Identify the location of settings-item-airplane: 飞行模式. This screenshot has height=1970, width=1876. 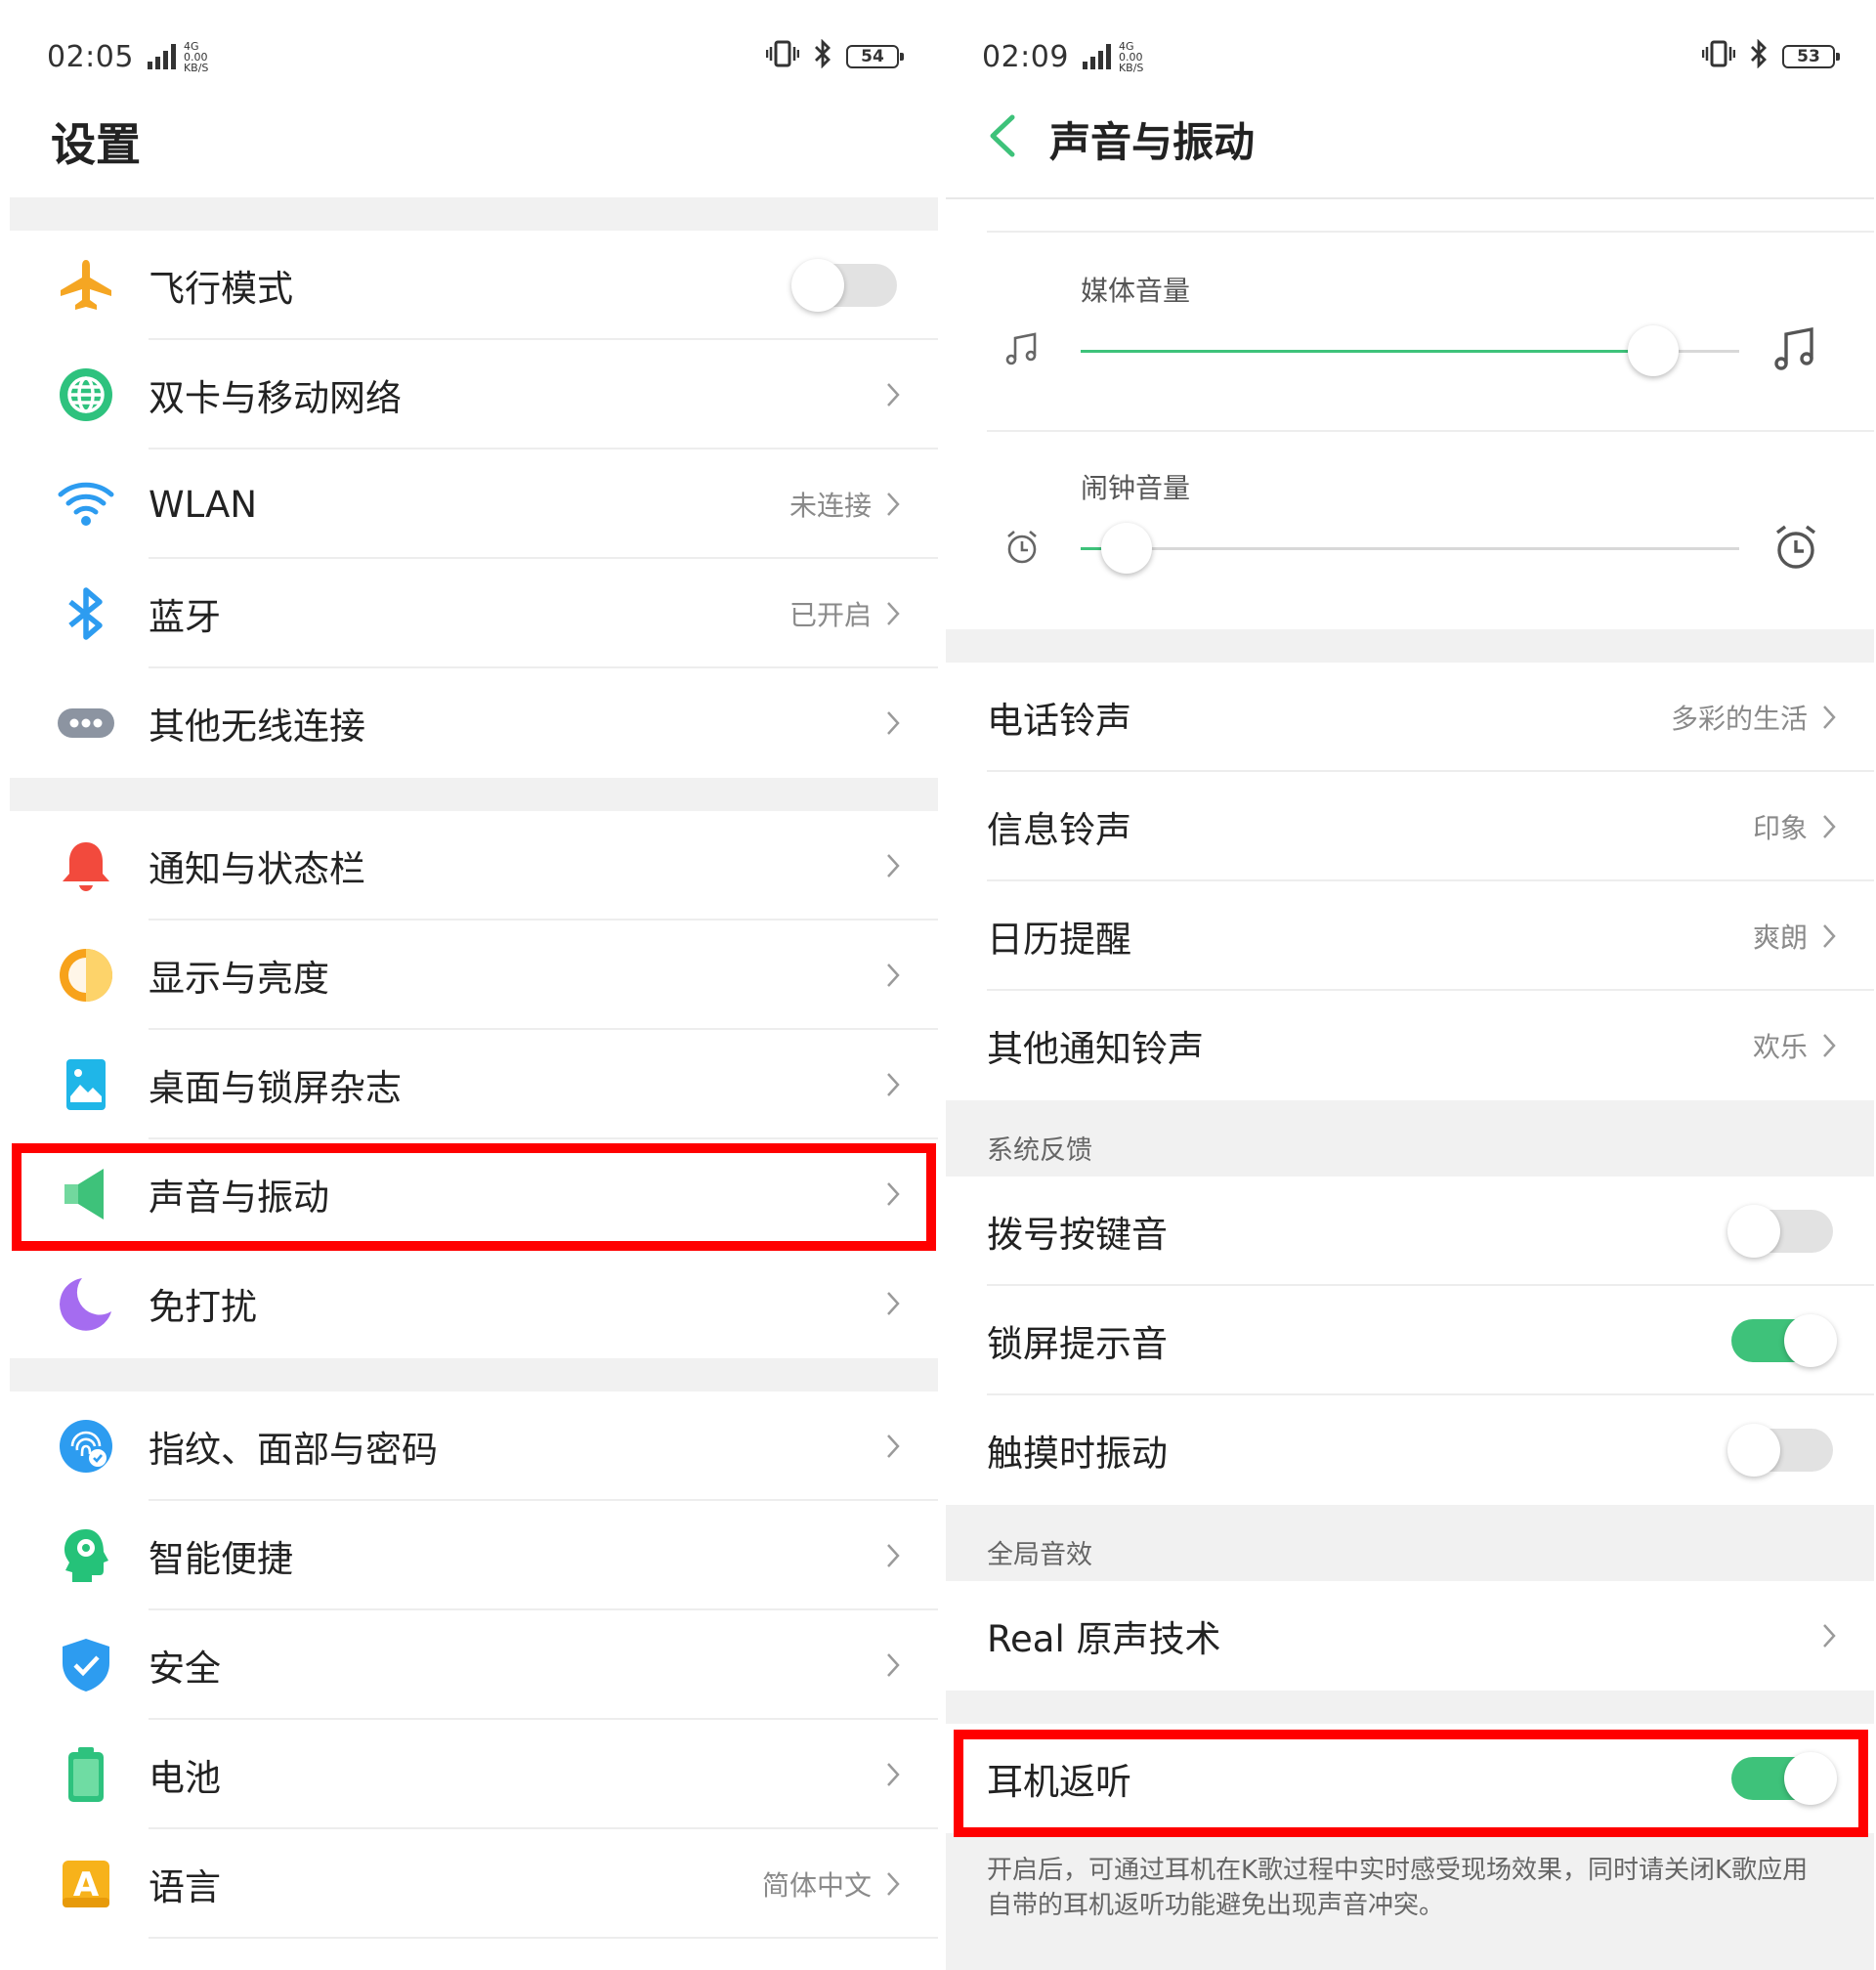
(474, 285).